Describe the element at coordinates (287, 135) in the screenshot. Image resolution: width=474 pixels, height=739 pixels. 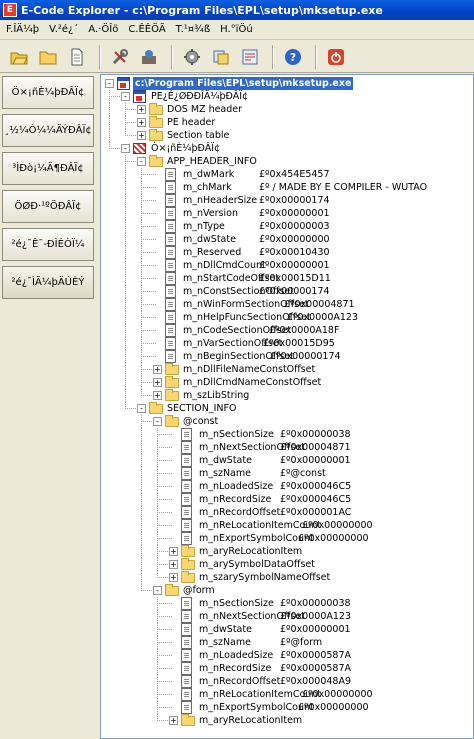
I see `tree-item: + Section table` at that location.